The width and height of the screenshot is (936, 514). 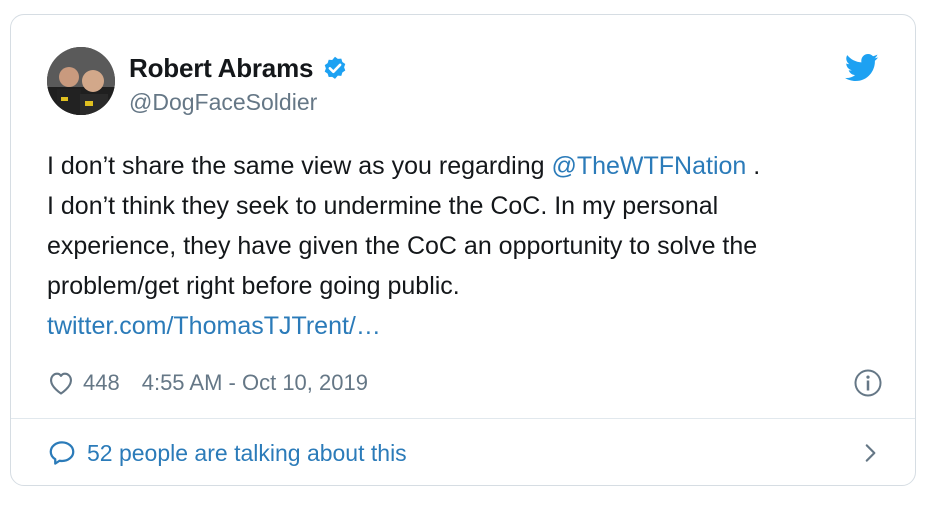 What do you see at coordinates (465, 453) in the screenshot?
I see `conversation-link: 52 people are talking about this` at bounding box center [465, 453].